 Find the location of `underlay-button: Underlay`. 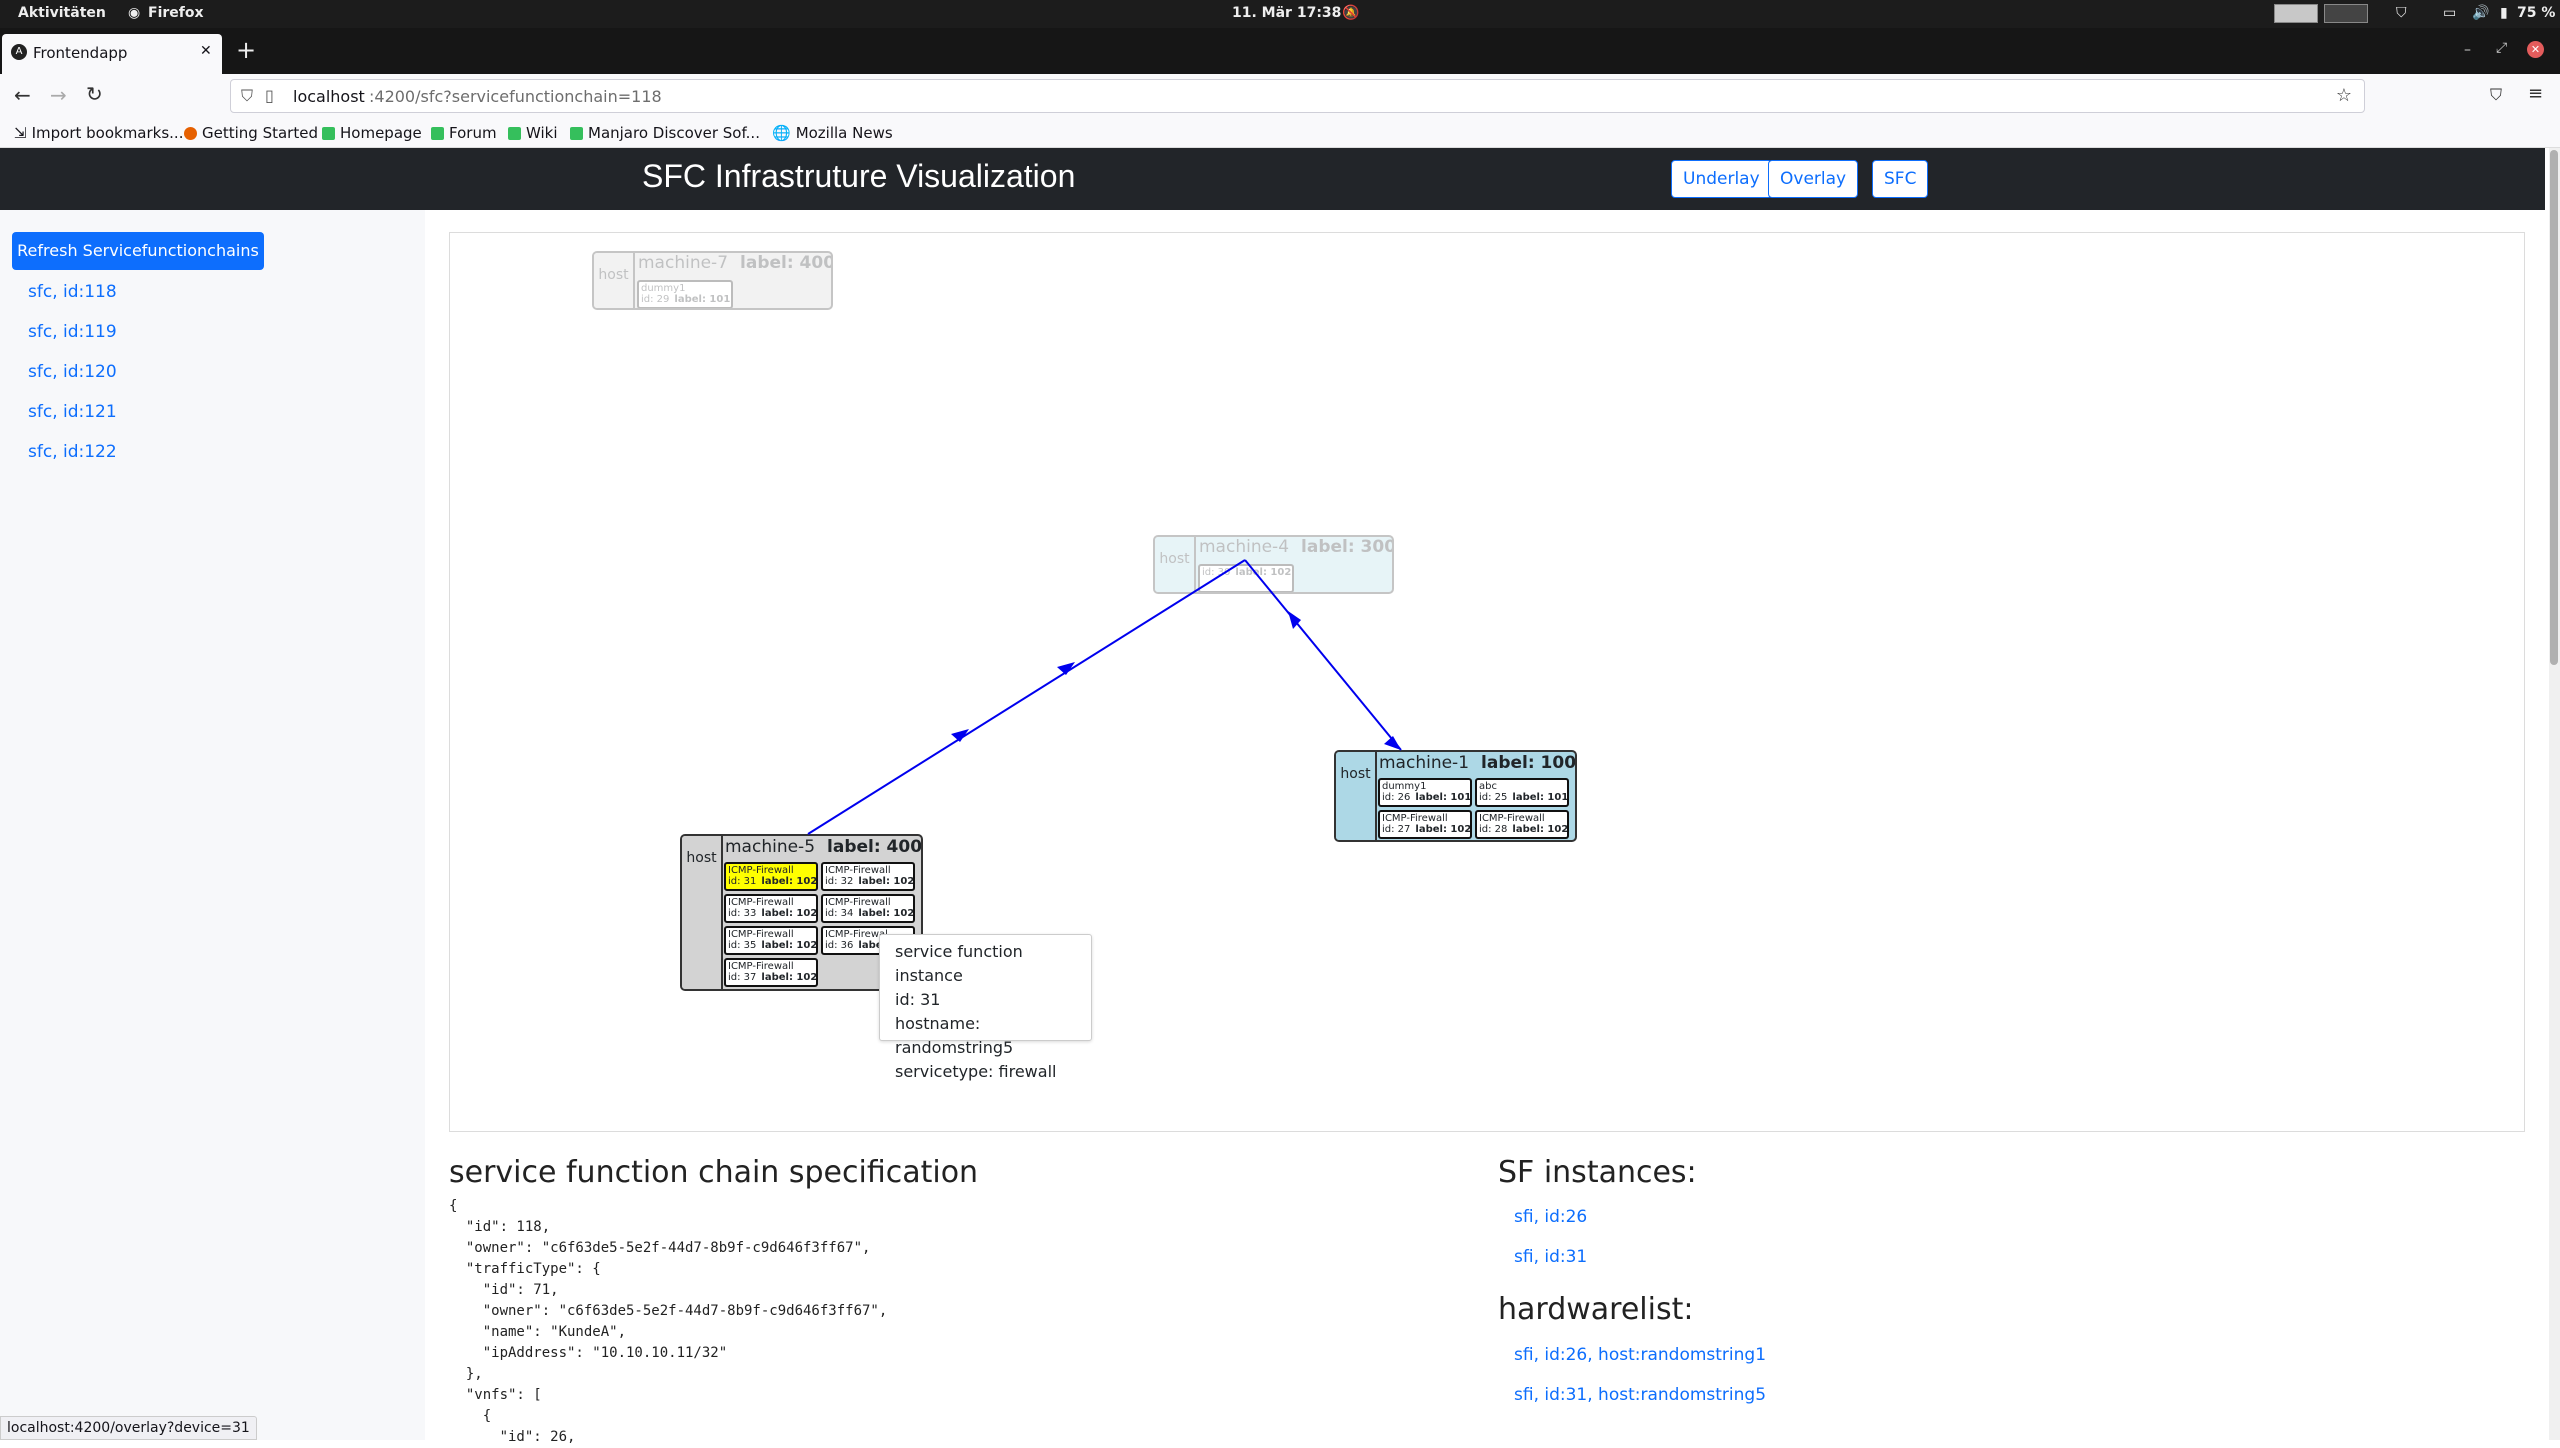

underlay-button: Underlay is located at coordinates (1721, 179).